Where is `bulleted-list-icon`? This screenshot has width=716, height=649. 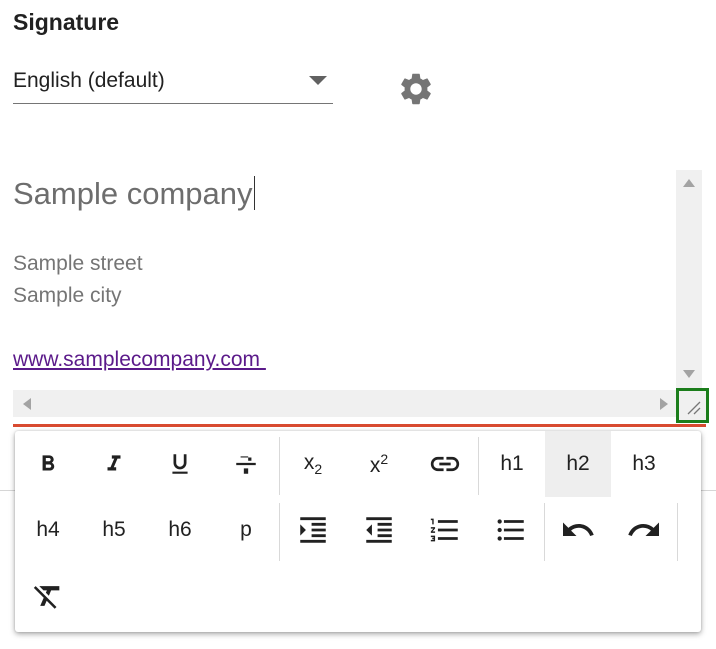
bulleted-list-icon is located at coordinates (510, 530).